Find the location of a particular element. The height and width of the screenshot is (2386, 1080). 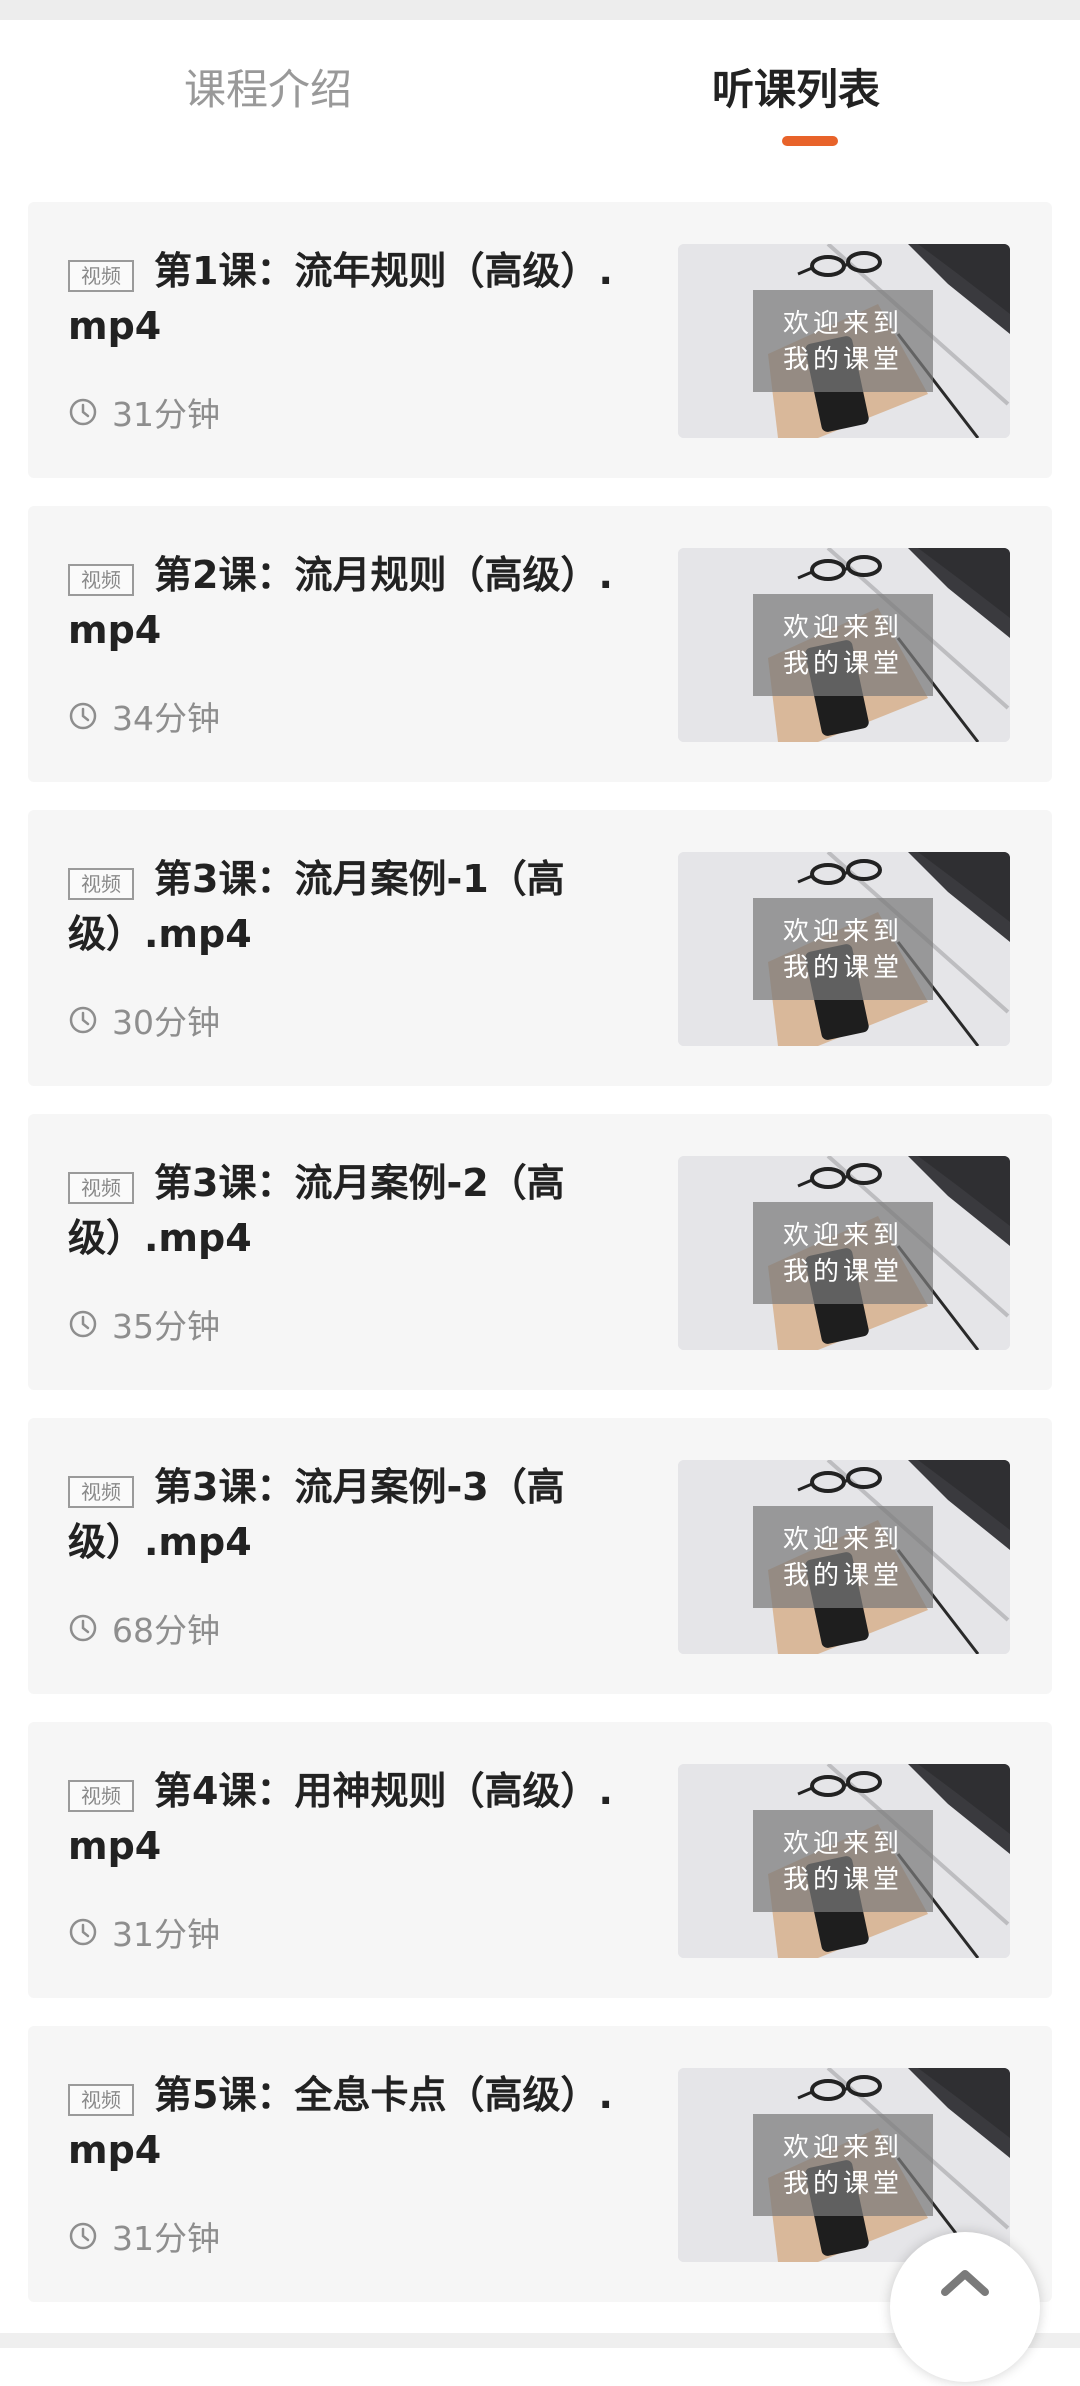

status-bar-area is located at coordinates (540, 10).